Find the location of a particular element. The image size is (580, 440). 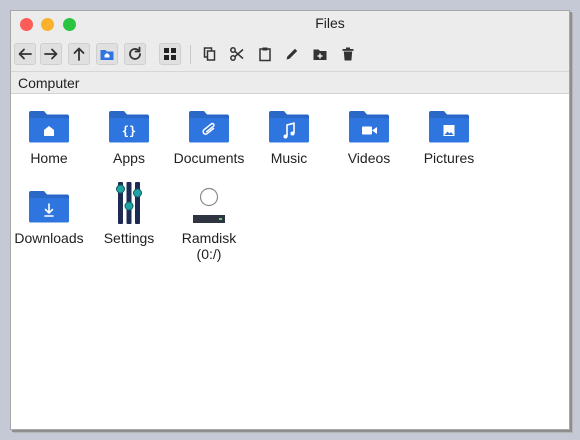

item-label: Videos is located at coordinates (369, 158).